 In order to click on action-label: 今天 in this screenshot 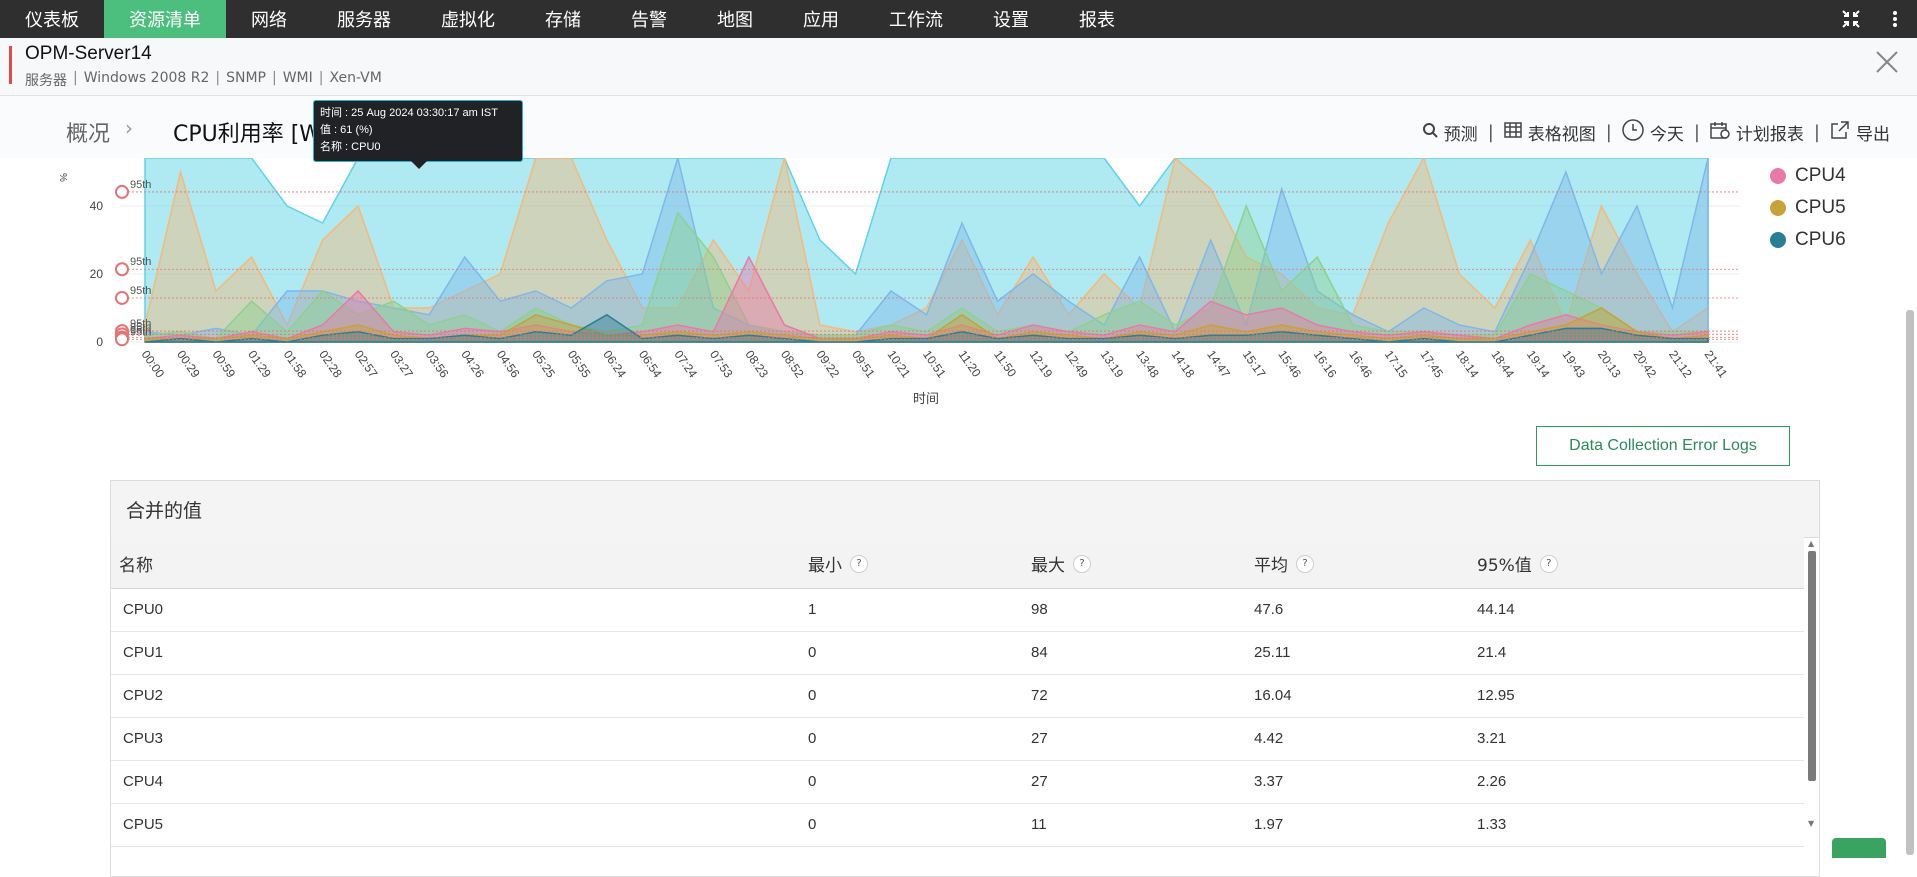, I will do `click(1666, 134)`.